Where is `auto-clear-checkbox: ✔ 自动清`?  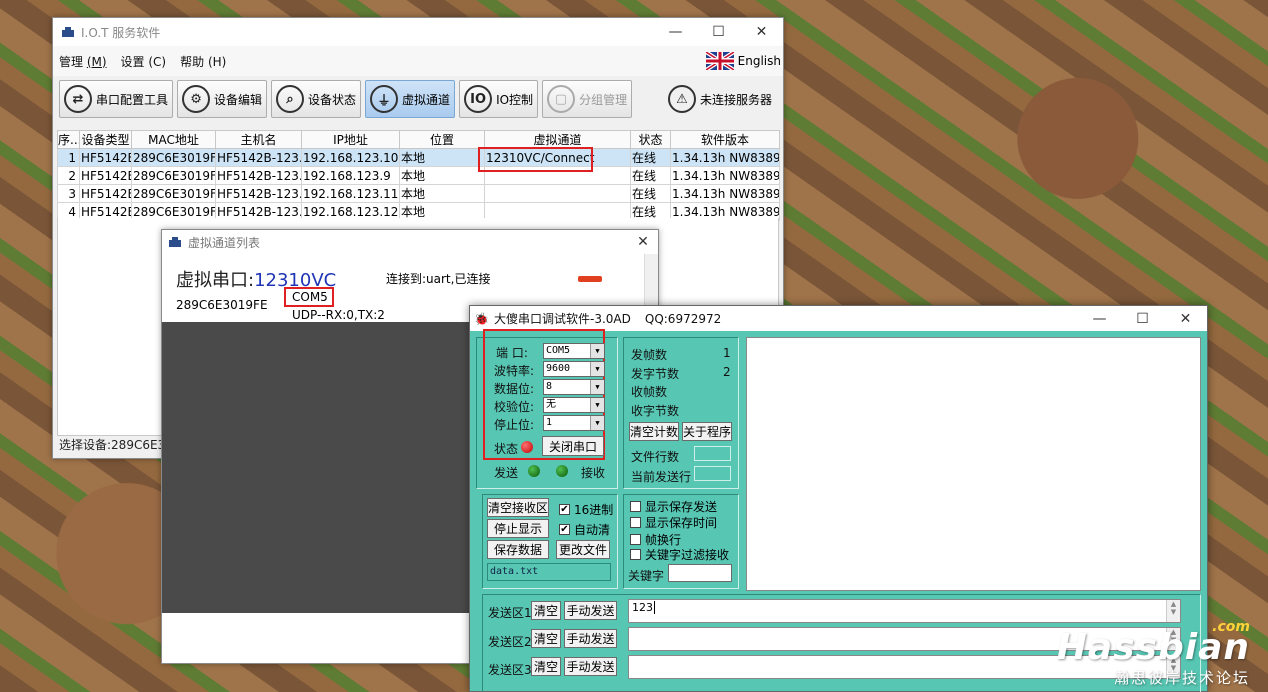
auto-clear-checkbox: ✔ 自动清 is located at coordinates (584, 529).